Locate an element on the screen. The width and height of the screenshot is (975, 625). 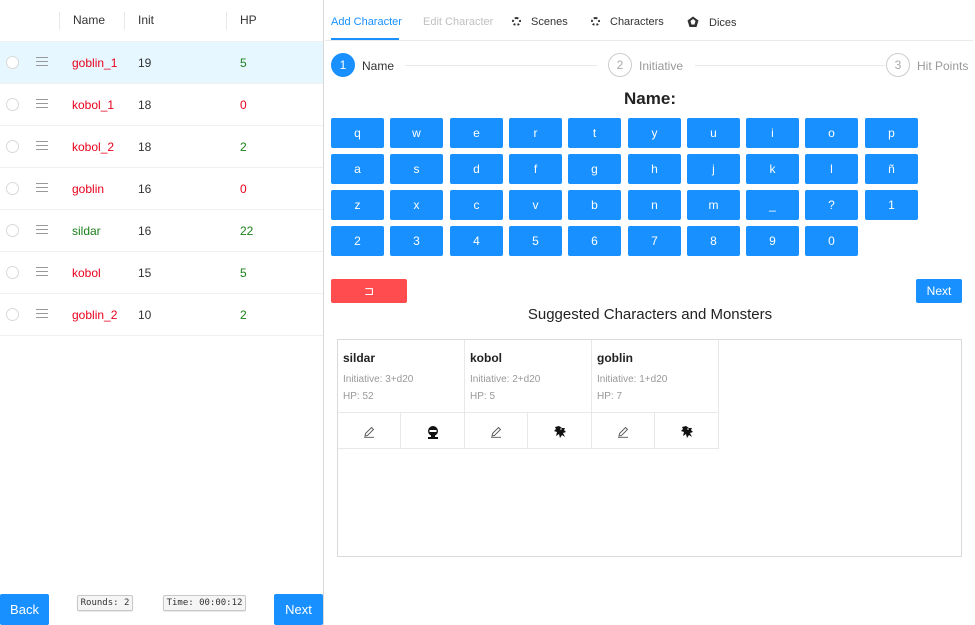
keyboard-key: 4 is located at coordinates (476, 241).